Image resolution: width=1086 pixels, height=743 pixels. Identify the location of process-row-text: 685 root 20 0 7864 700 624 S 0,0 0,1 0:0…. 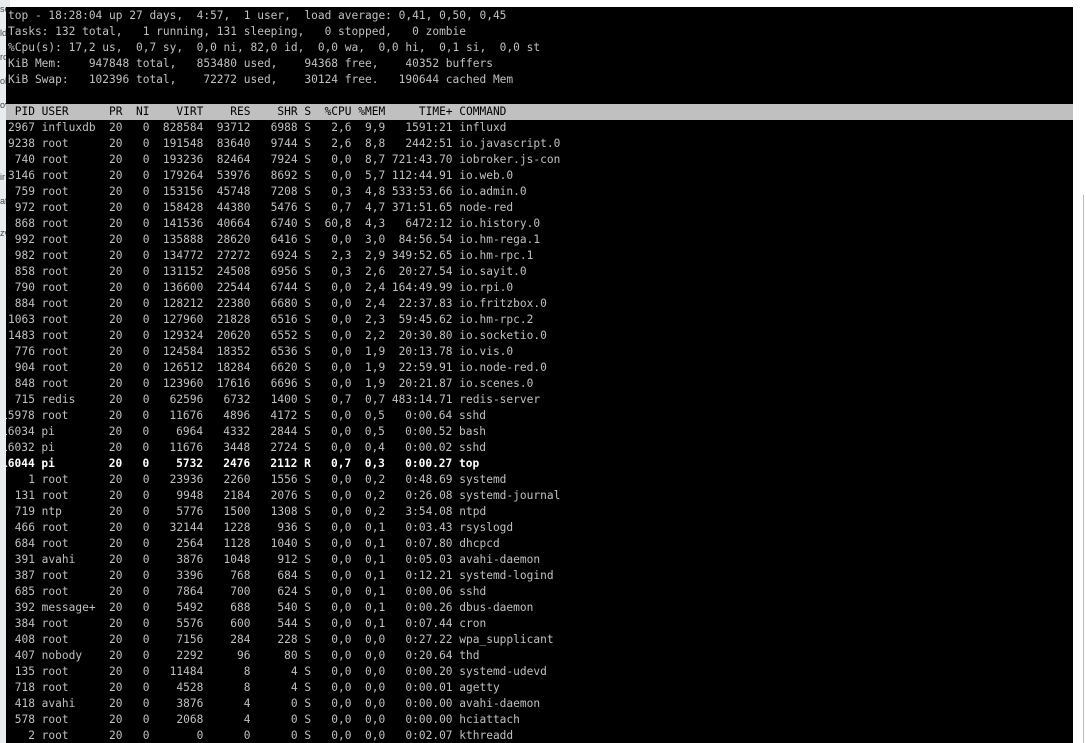
(247, 591).